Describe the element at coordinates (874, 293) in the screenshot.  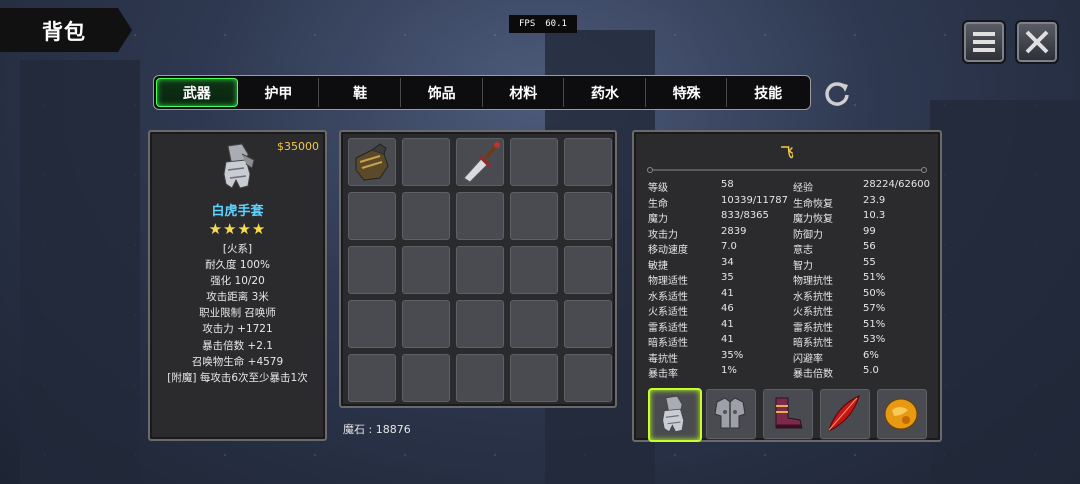
I see `stat-value: 50%` at that location.